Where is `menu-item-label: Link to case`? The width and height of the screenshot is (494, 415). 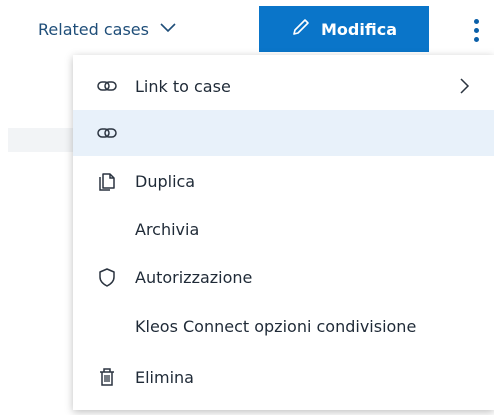 menu-item-label: Link to case is located at coordinates (183, 86).